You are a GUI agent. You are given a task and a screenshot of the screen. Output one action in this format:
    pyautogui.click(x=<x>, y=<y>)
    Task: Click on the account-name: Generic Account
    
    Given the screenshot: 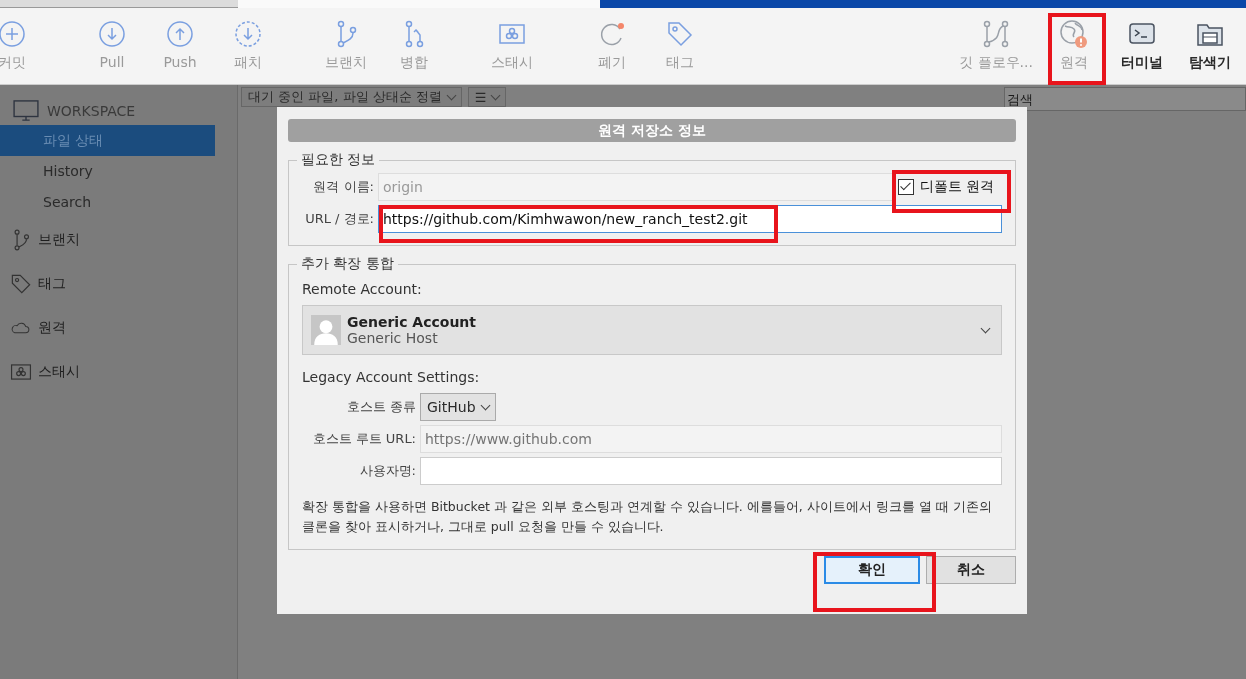 What is the action you would take?
    pyautogui.click(x=412, y=322)
    